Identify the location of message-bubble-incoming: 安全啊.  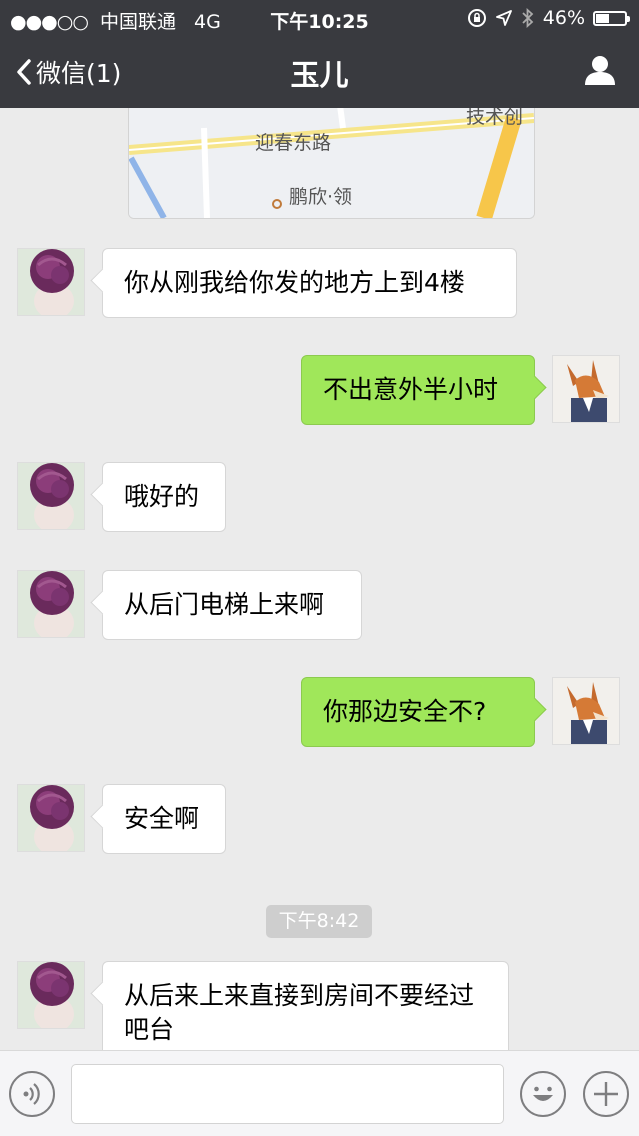
(164, 819).